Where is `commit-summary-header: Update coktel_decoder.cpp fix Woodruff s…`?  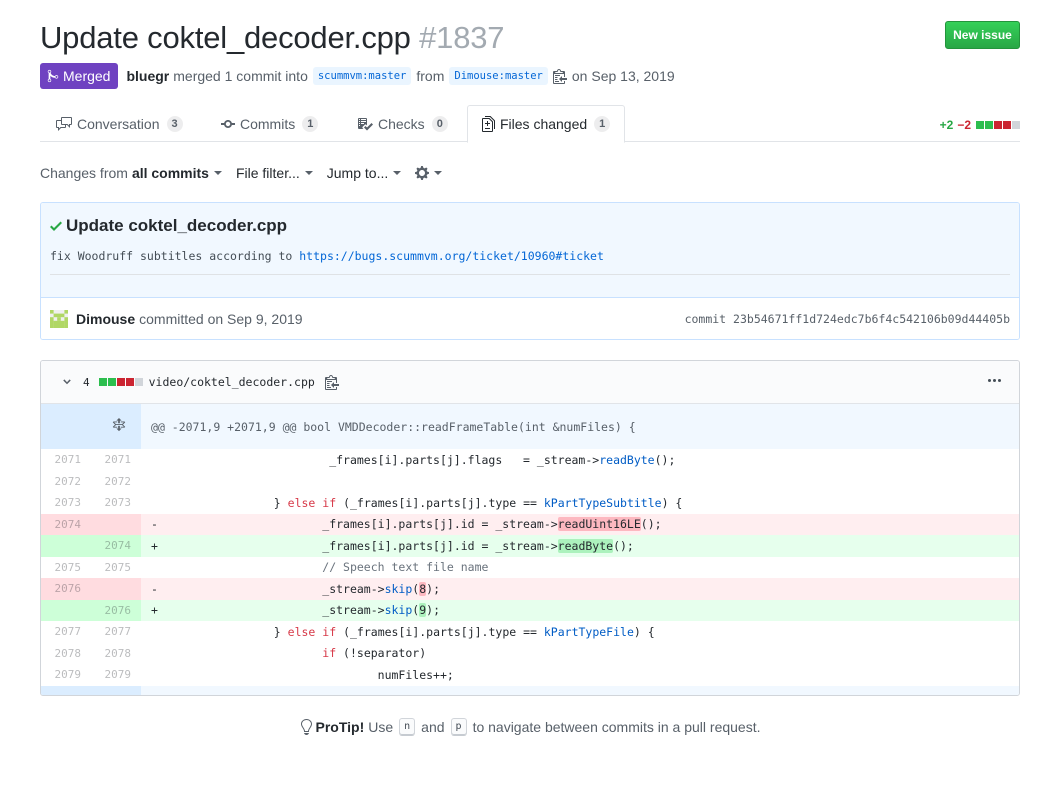
commit-summary-header: Update coktel_decoder.cpp fix Woodruff s… is located at coordinates (530, 250).